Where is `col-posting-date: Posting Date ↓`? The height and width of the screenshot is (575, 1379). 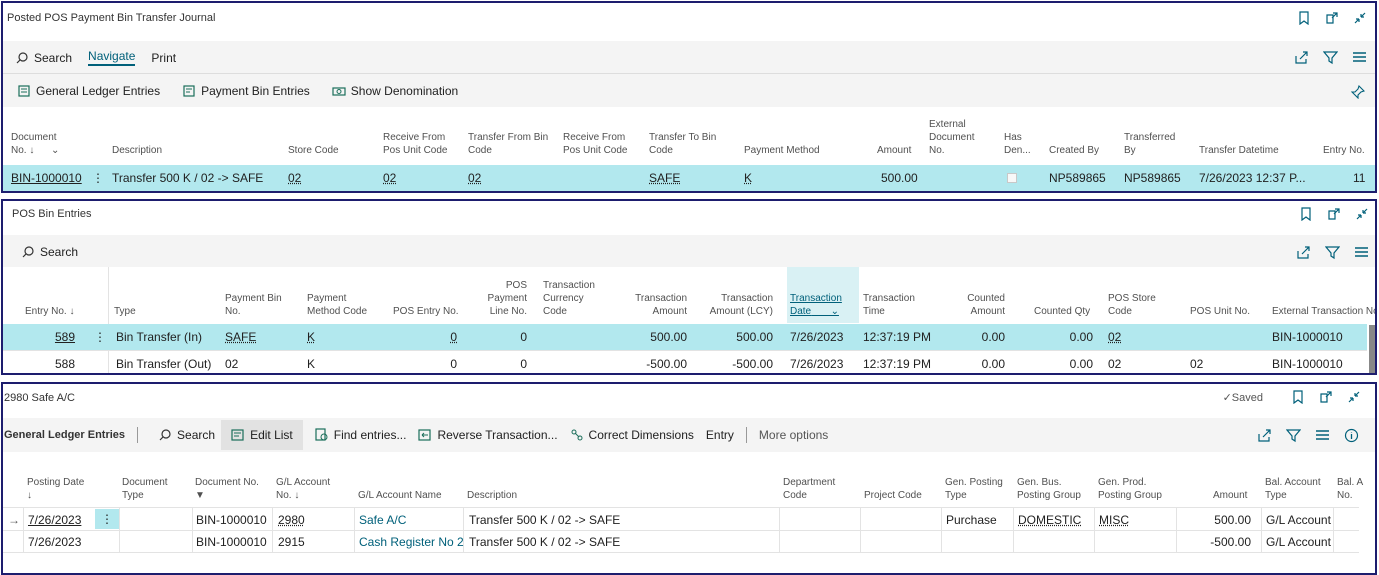
col-posting-date: Posting Date ↓ is located at coordinates (55, 489).